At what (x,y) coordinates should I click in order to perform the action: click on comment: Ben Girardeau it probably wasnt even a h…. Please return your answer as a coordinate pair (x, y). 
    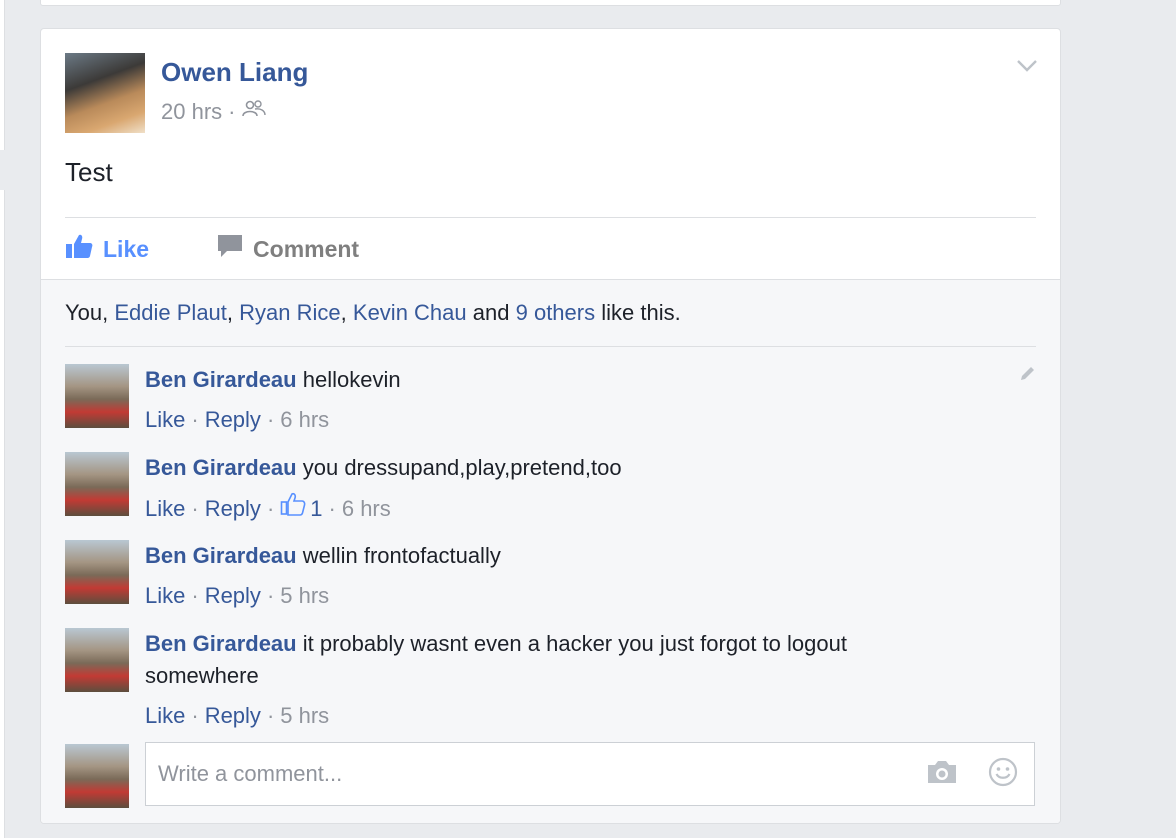
    Looking at the image, I should click on (551, 680).